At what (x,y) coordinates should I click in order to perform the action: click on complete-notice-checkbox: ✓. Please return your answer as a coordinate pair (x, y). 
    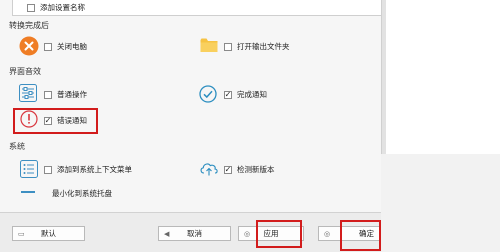
    Looking at the image, I should click on (228, 94).